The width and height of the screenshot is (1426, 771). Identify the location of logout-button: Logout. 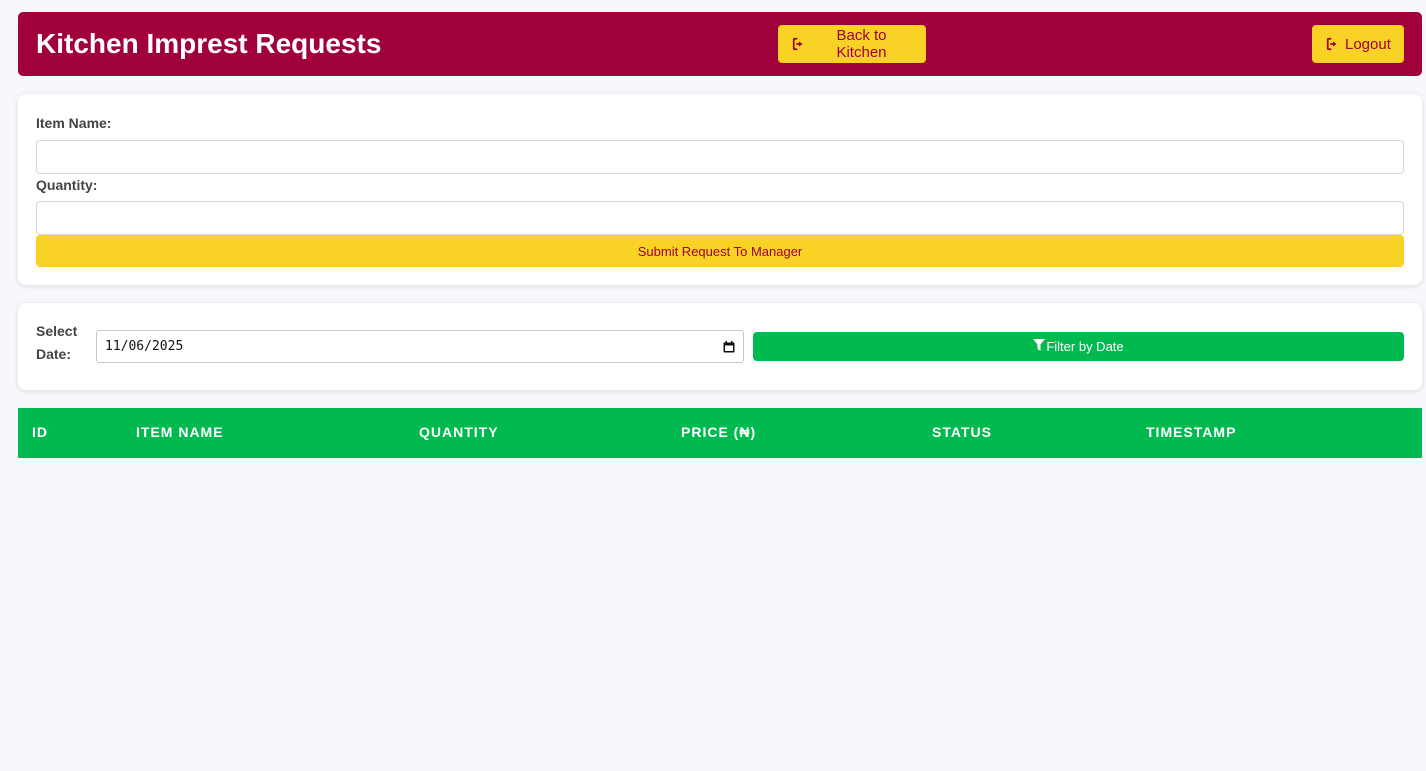
(1358, 44).